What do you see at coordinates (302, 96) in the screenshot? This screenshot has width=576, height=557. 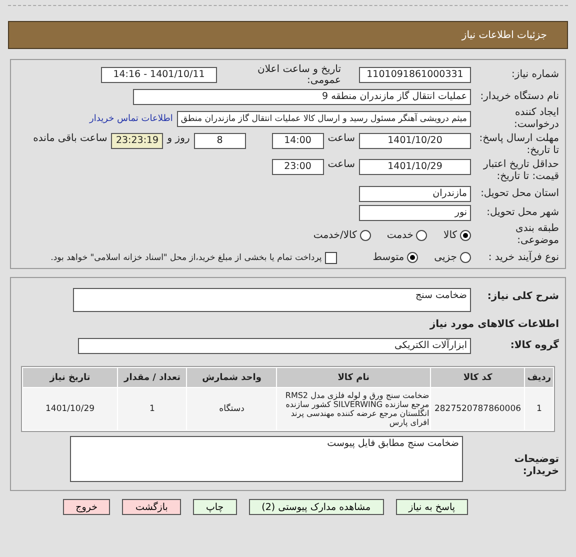 I see `buyer-field: عملیات انتقال گاز مازندران منطقه 9` at bounding box center [302, 96].